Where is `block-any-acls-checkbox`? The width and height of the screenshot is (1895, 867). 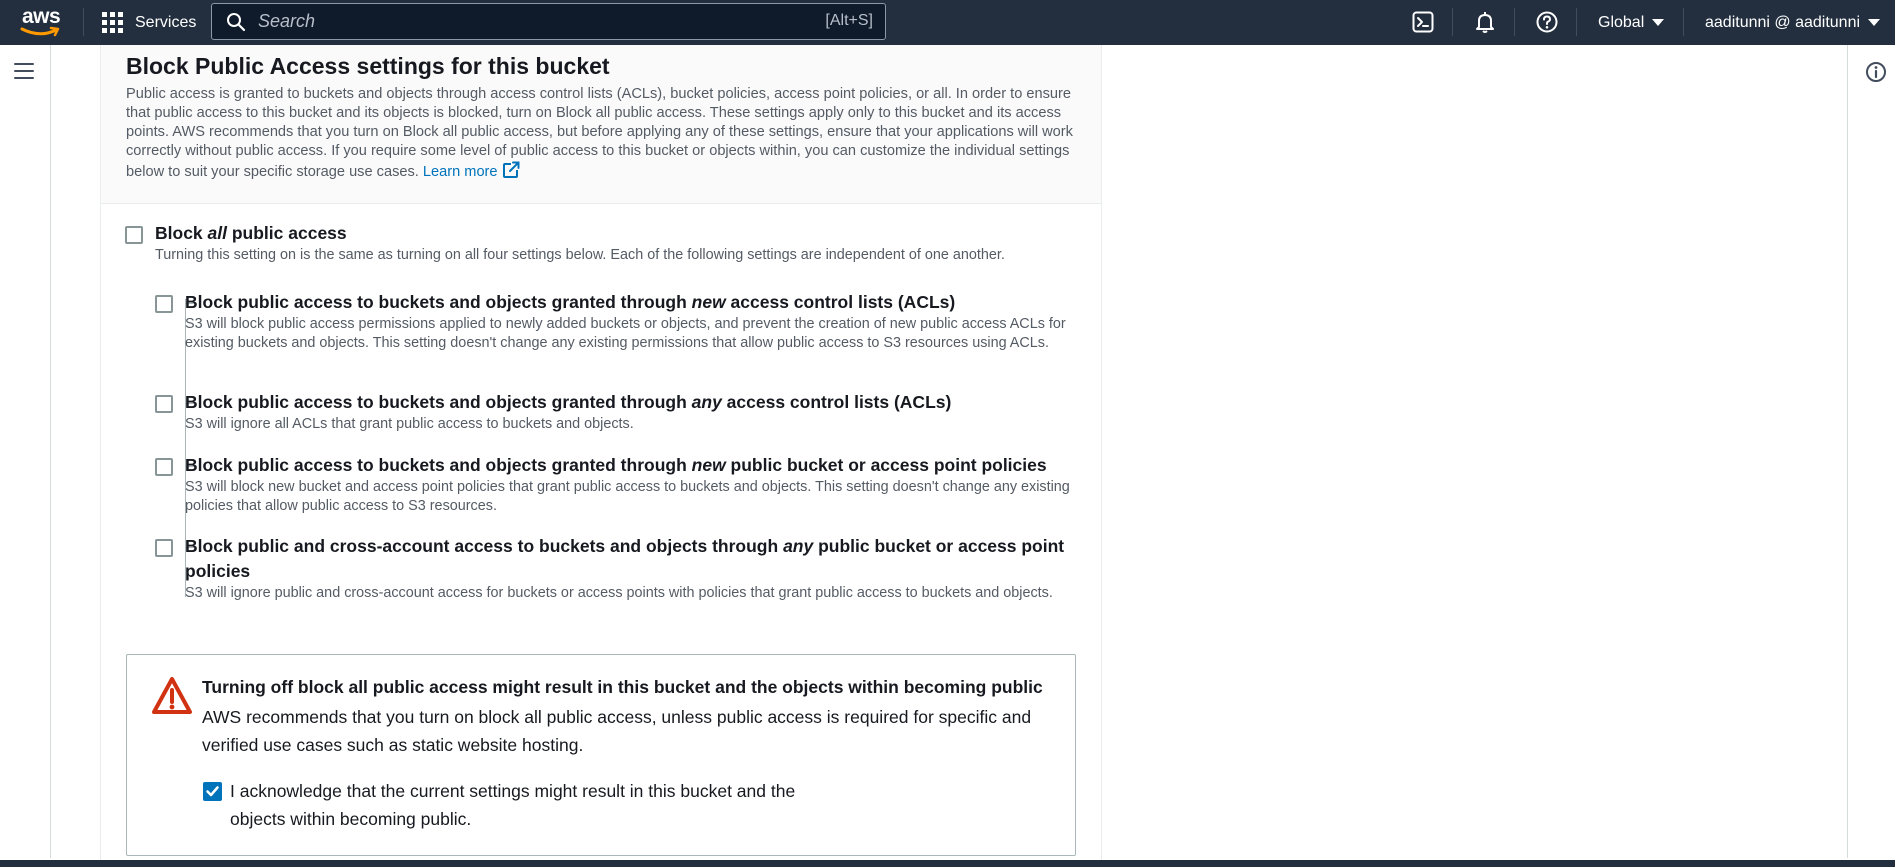 block-any-acls-checkbox is located at coordinates (164, 404).